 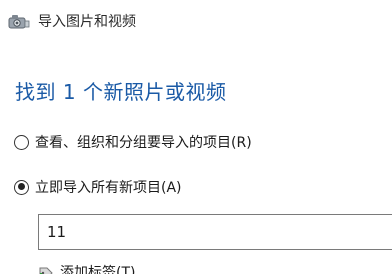 What do you see at coordinates (87, 22) in the screenshot?
I see `window-title: 导入图片和视频` at bounding box center [87, 22].